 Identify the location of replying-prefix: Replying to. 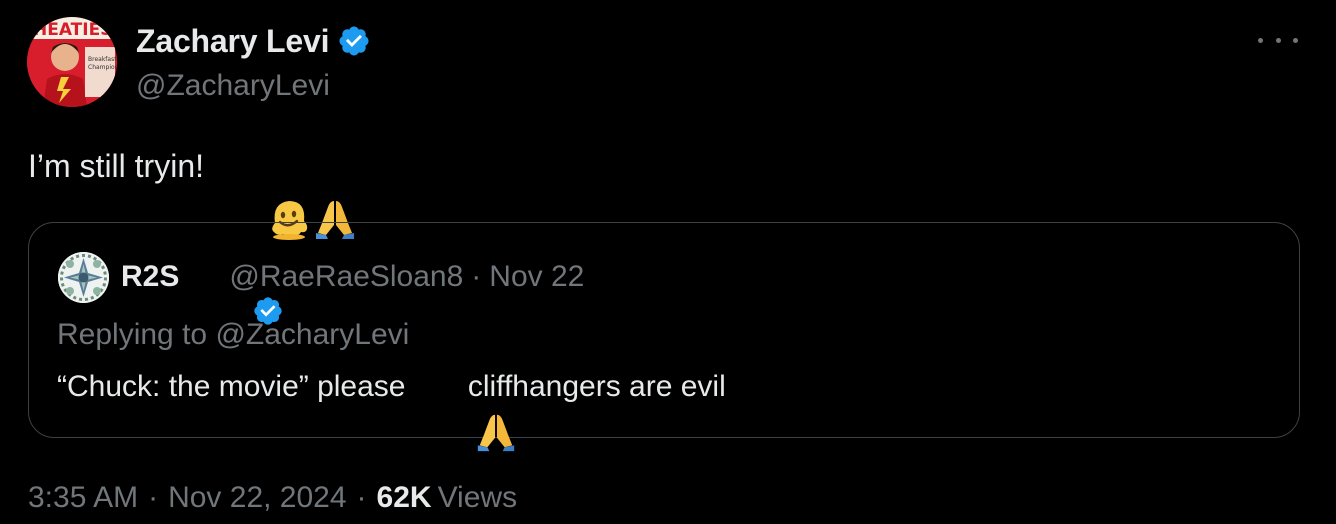
(136, 334).